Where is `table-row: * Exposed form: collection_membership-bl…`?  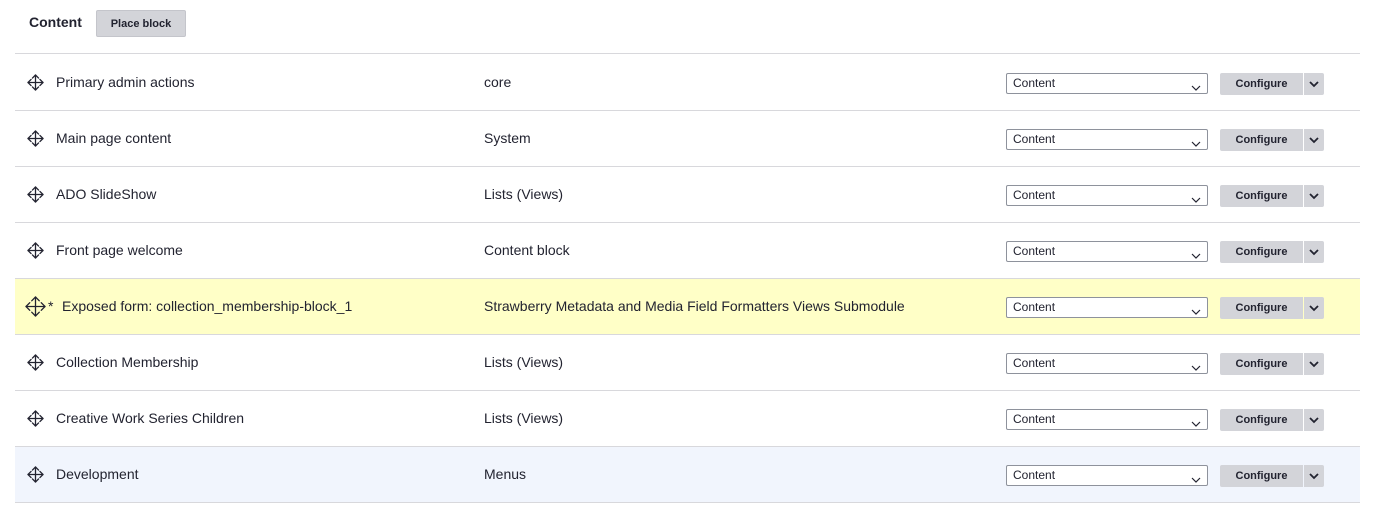 table-row: * Exposed form: collection_membership-bl… is located at coordinates (687, 307).